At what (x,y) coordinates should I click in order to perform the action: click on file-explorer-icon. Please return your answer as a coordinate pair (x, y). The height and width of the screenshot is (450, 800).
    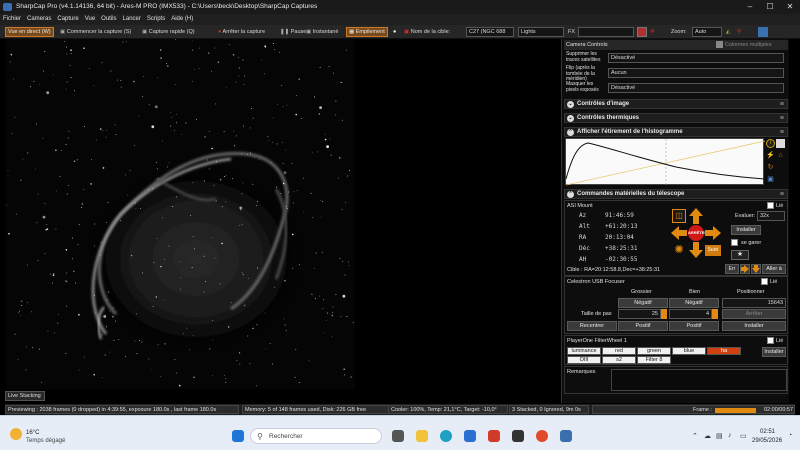
    Looking at the image, I should click on (422, 436).